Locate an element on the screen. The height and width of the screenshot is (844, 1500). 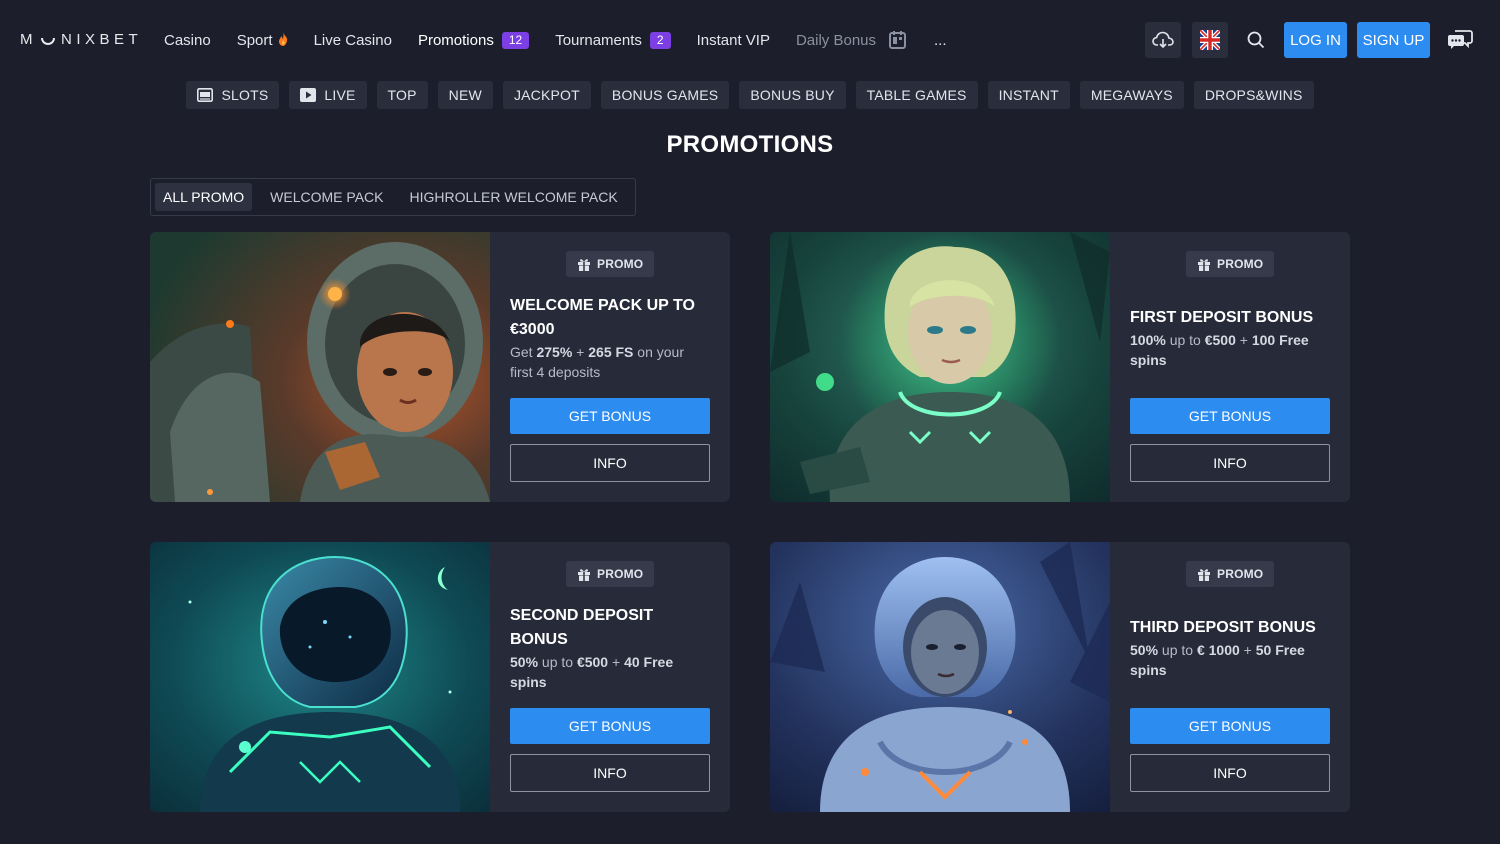
category-label: INSTANT is located at coordinates (1028, 95).